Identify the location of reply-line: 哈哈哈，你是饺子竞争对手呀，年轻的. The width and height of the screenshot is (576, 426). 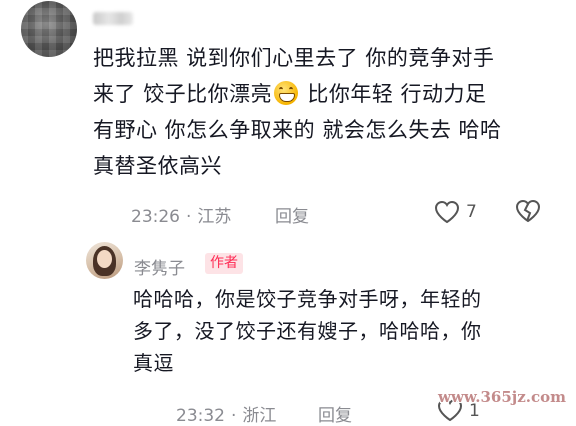
(307, 299).